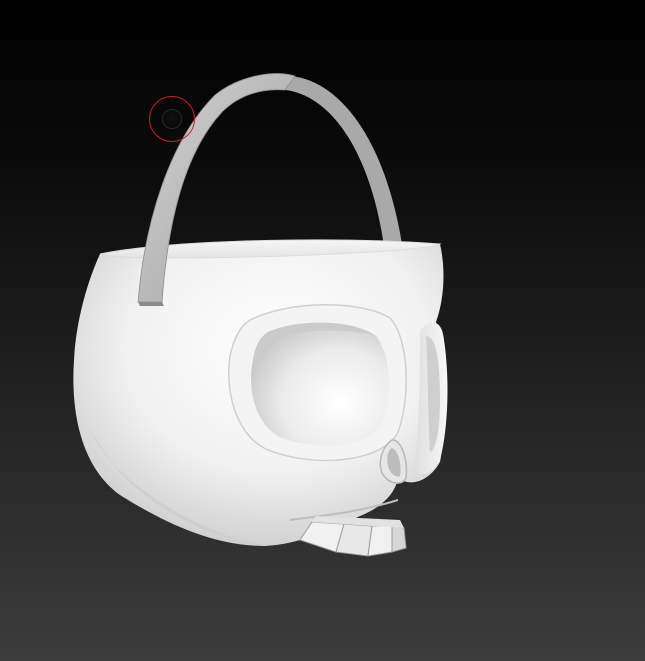  I want to click on eye-socket, so click(320, 384).